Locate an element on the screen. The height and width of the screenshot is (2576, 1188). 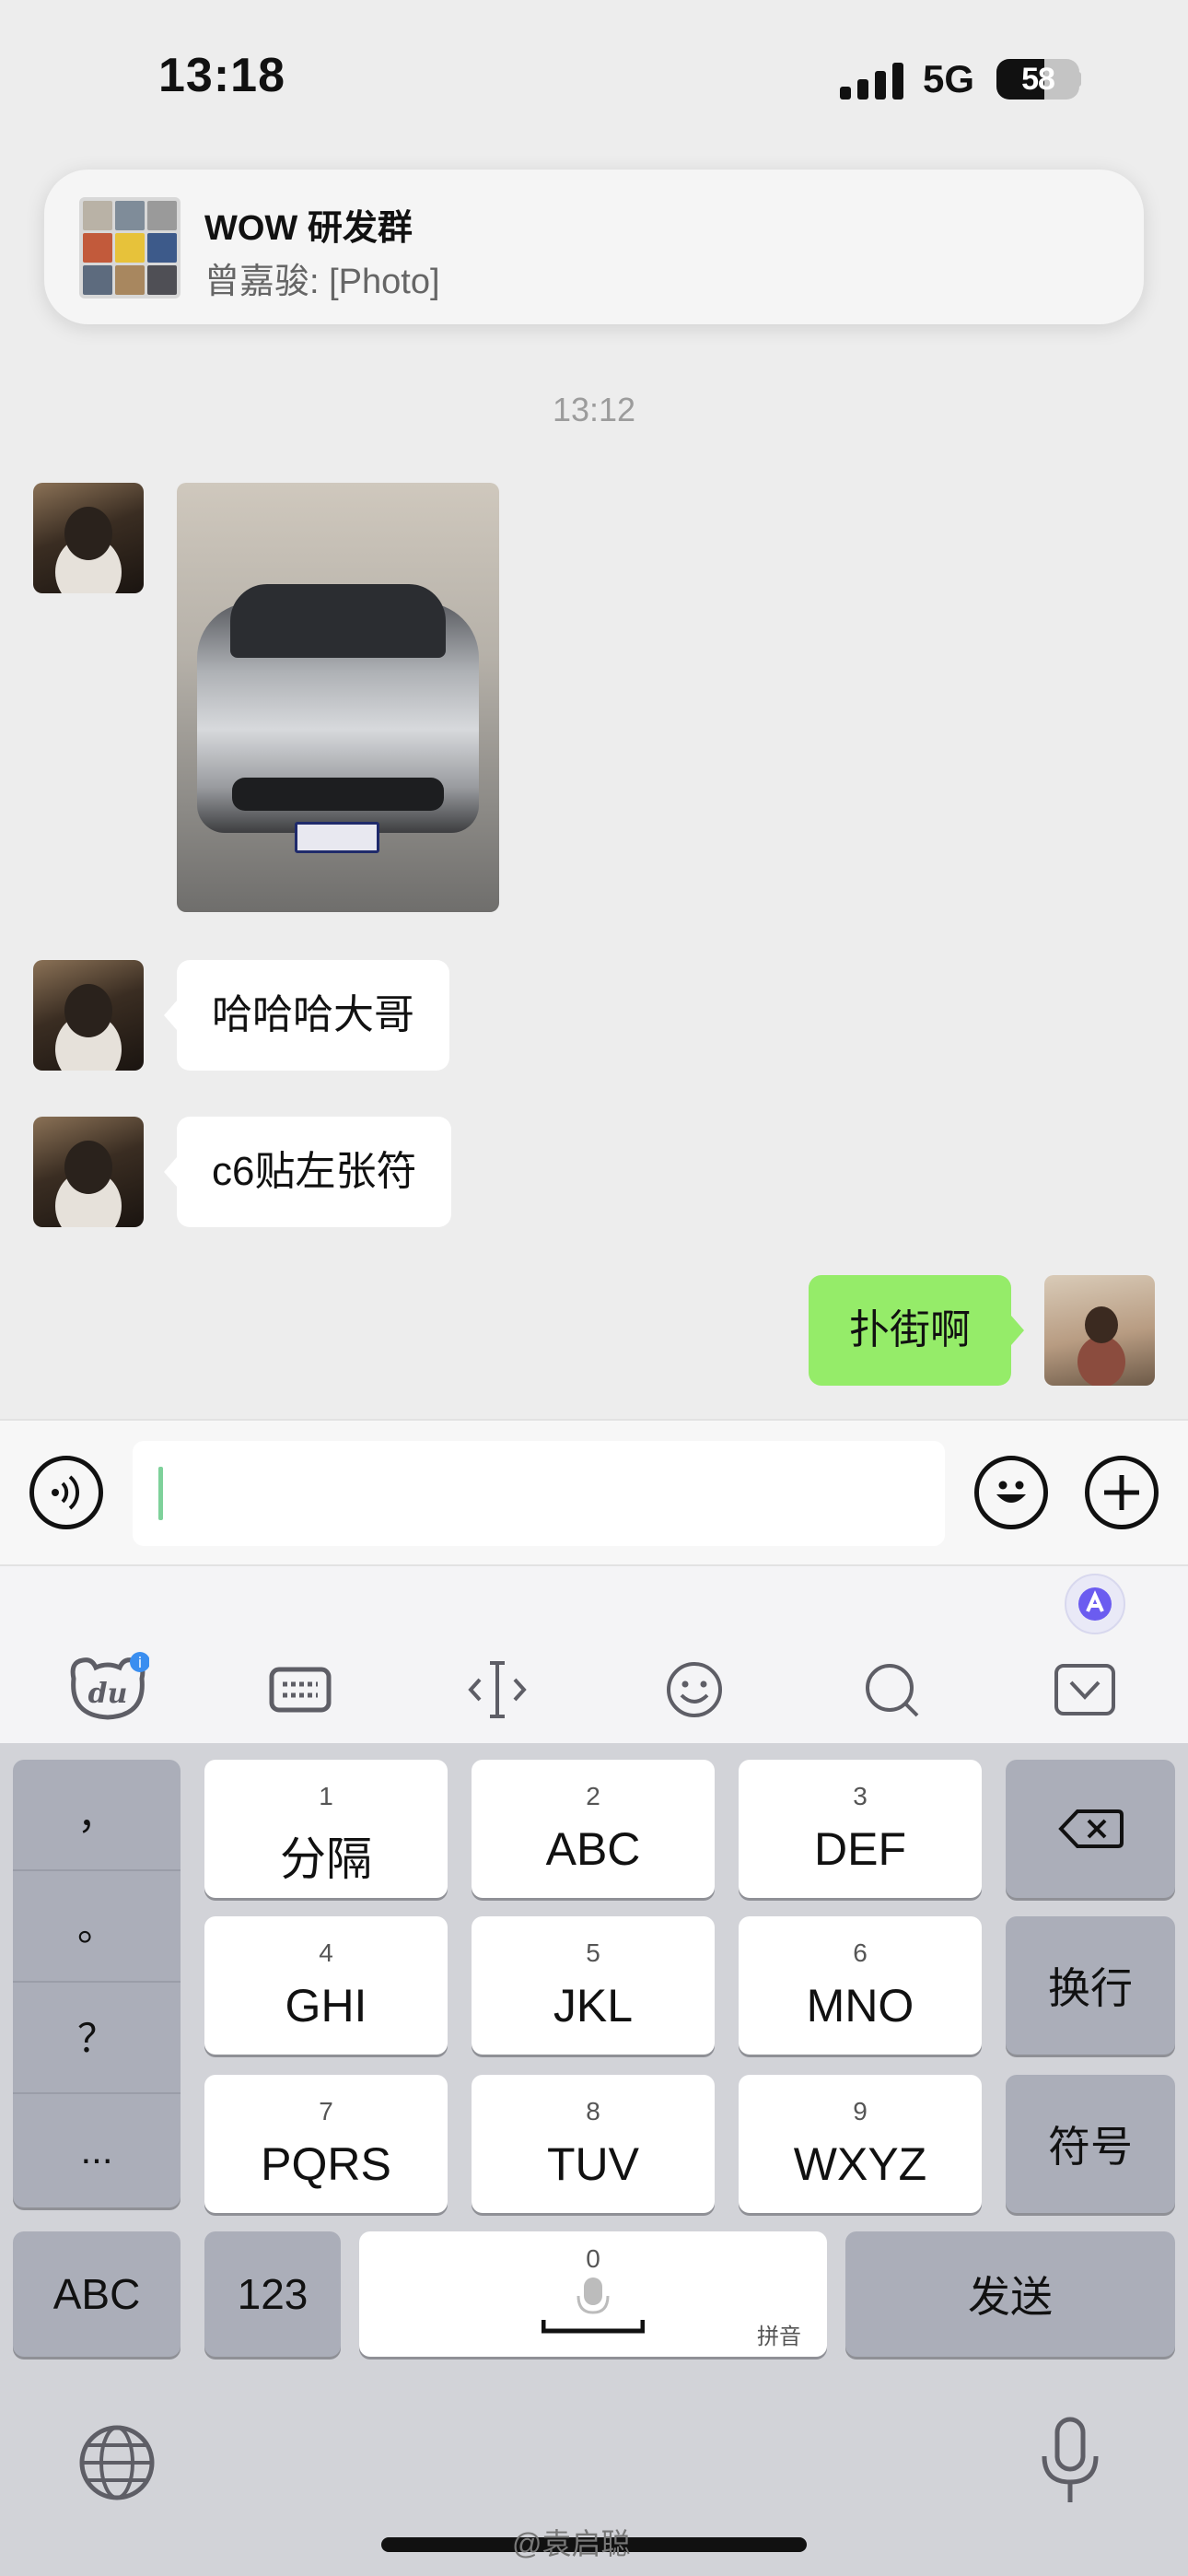
key-number: 2 is located at coordinates (593, 1796).